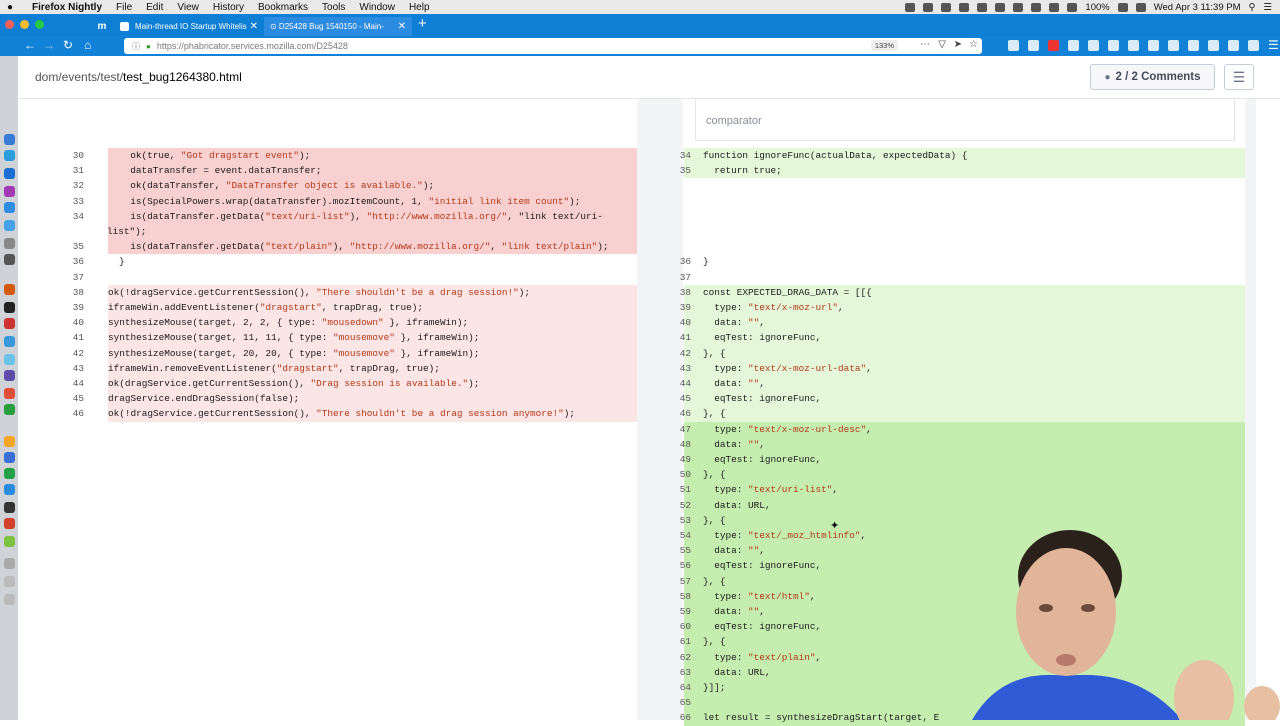 The height and width of the screenshot is (726, 1280). What do you see at coordinates (1033, 45) in the screenshot?
I see `download-icon` at bounding box center [1033, 45].